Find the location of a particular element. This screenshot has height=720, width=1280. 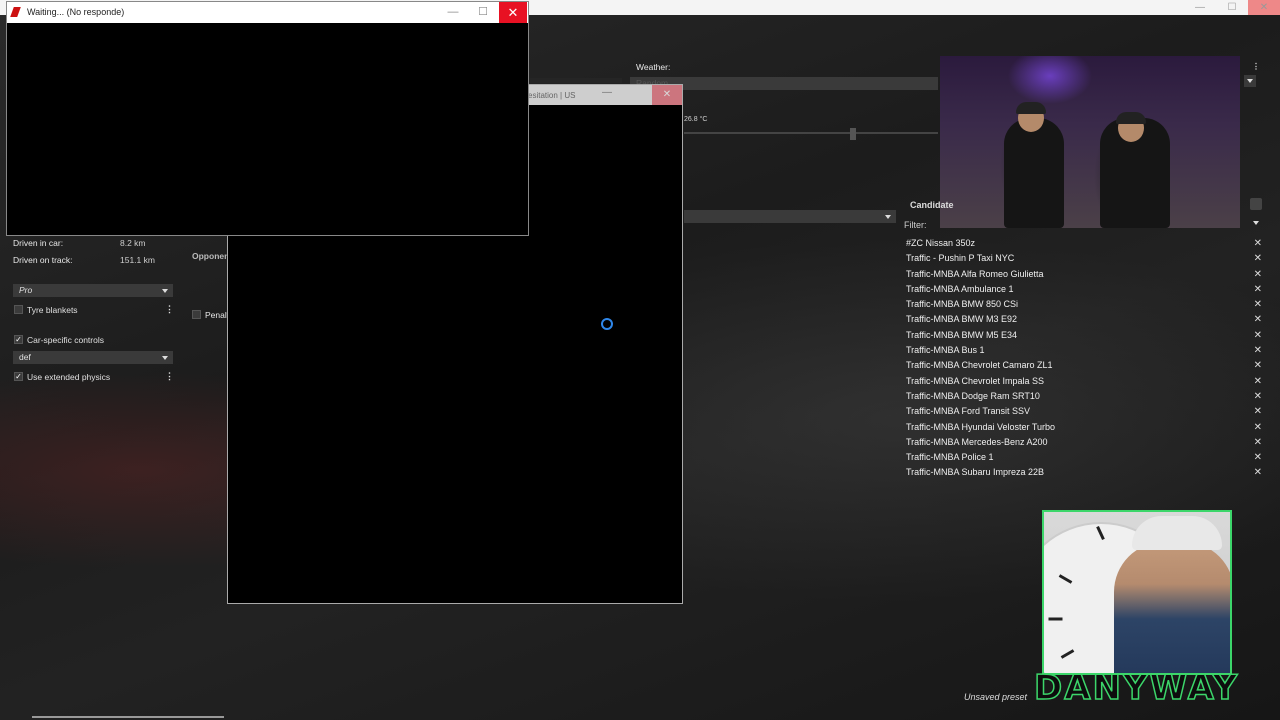

candidate-name: Traffic-MNBA Police 1 is located at coordinates (950, 457).